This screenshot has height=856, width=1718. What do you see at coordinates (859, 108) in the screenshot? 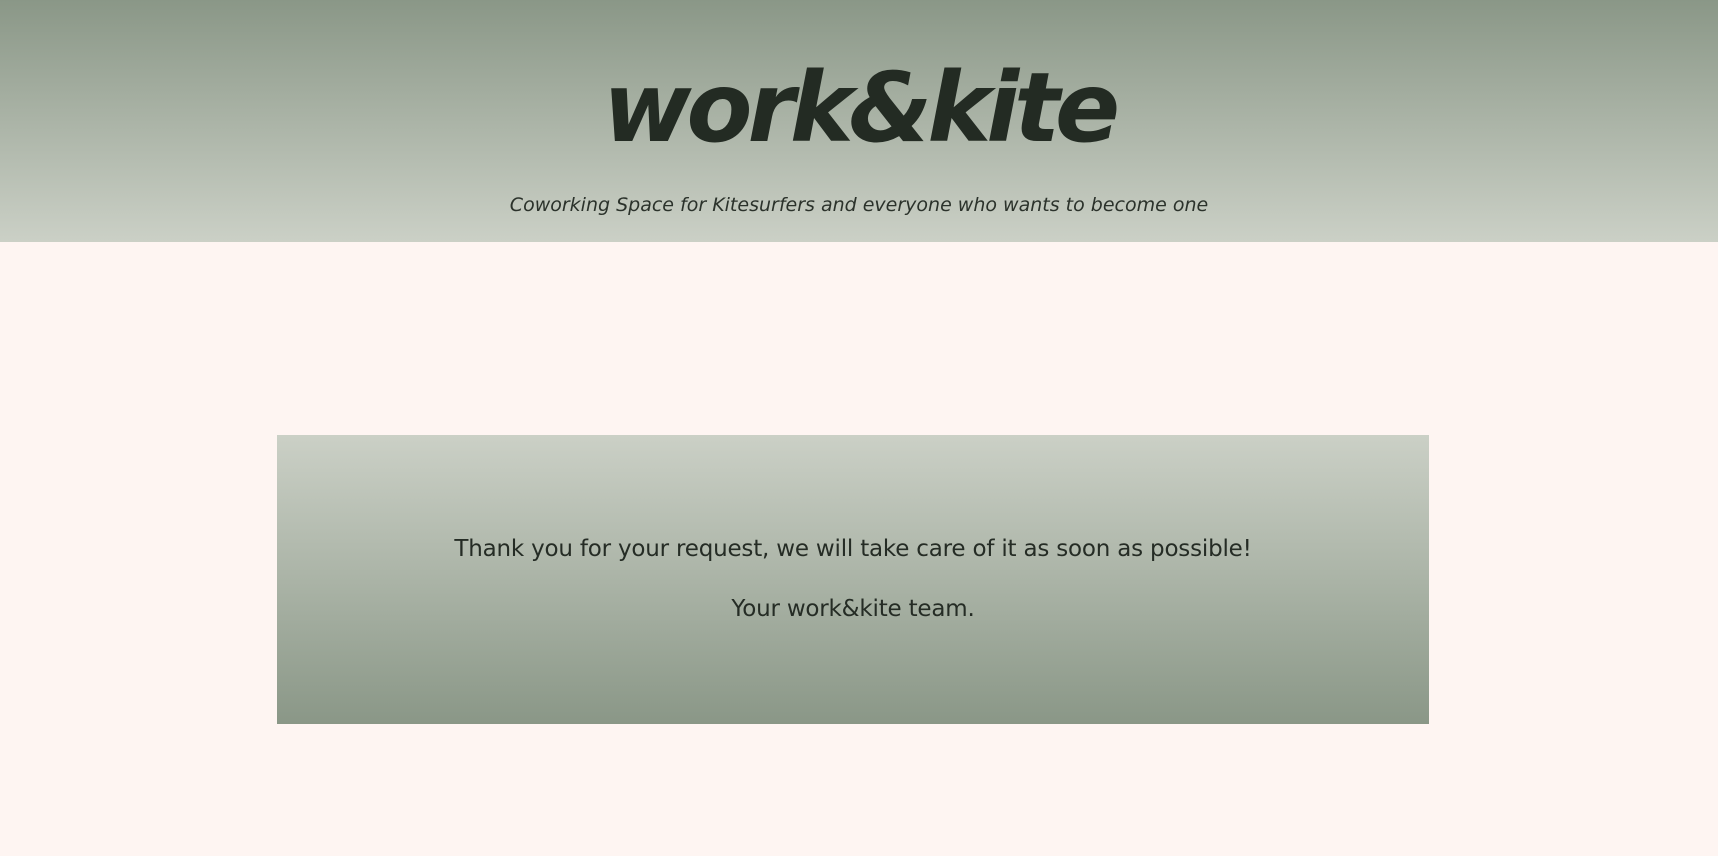
I see `site-logo: work&kite` at bounding box center [859, 108].